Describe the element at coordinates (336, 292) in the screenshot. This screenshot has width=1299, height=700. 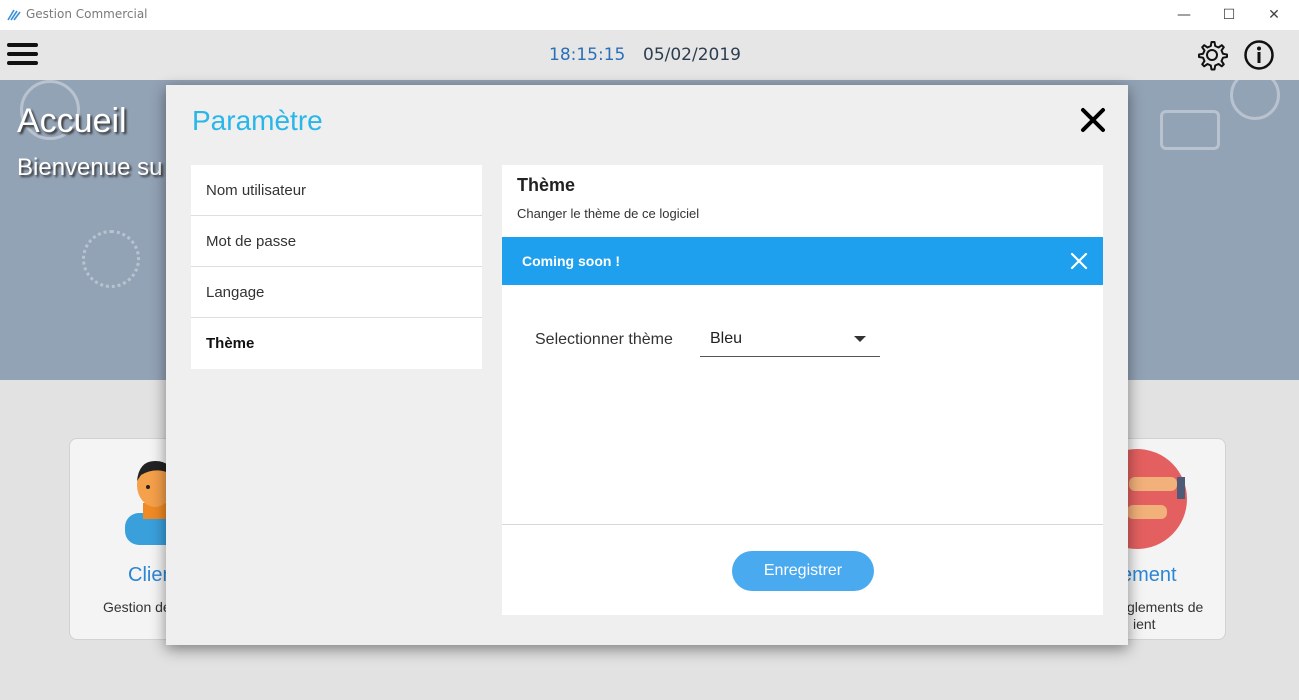
I see `menu-item-language: Langage` at that location.